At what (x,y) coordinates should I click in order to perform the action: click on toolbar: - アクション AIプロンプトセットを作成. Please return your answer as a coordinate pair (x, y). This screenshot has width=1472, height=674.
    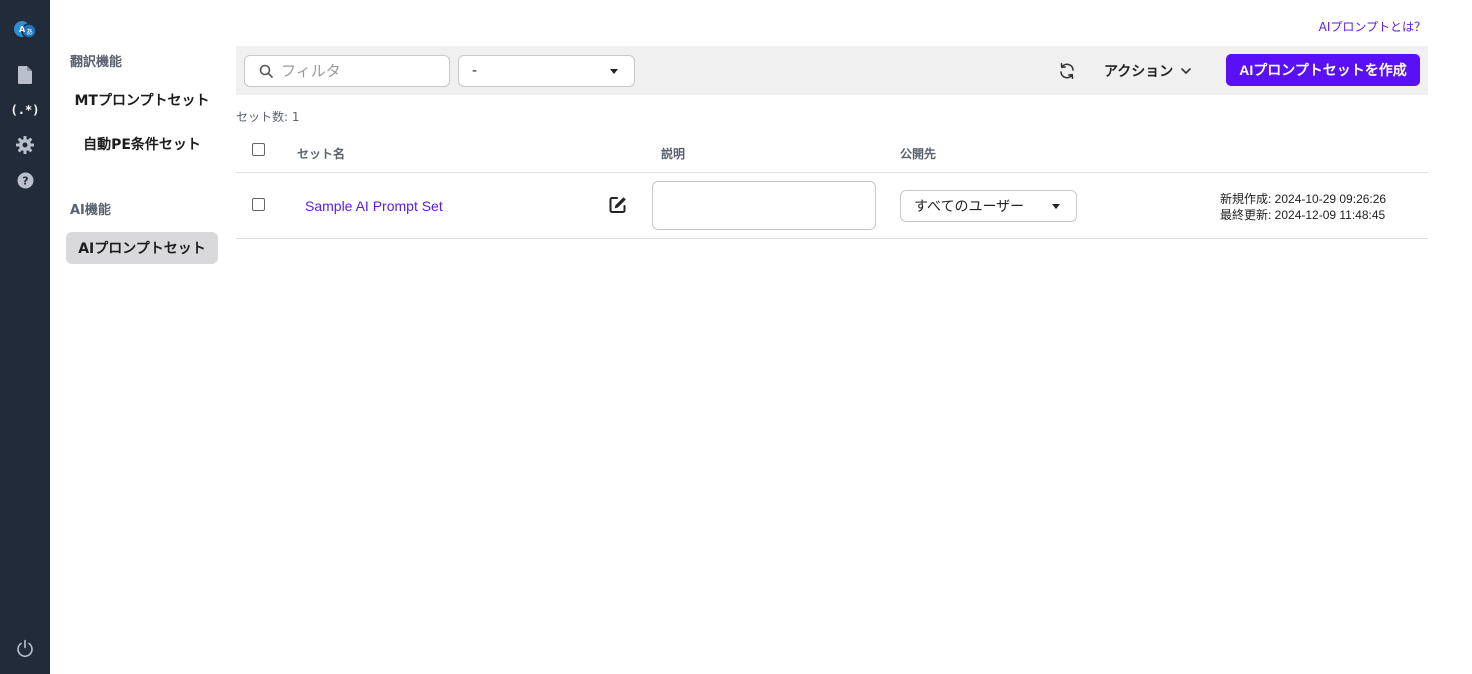
    Looking at the image, I should click on (832, 70).